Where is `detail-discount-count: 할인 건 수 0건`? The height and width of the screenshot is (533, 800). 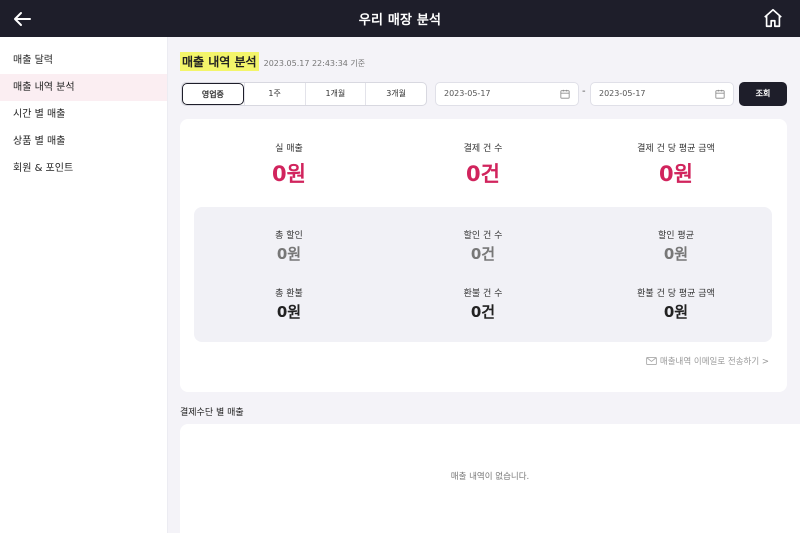
detail-discount-count: 할인 건 수 0건 is located at coordinates (483, 246).